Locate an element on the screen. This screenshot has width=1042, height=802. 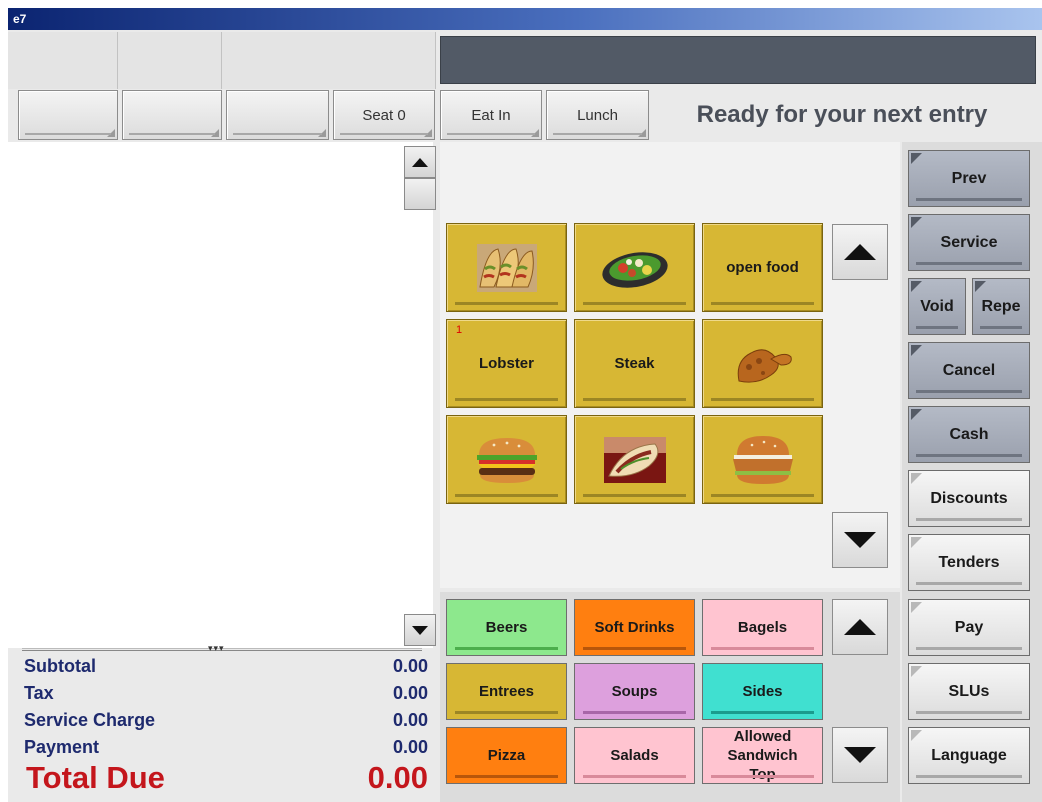
menu-item-lobster: 1 Lobster is located at coordinates (506, 363).